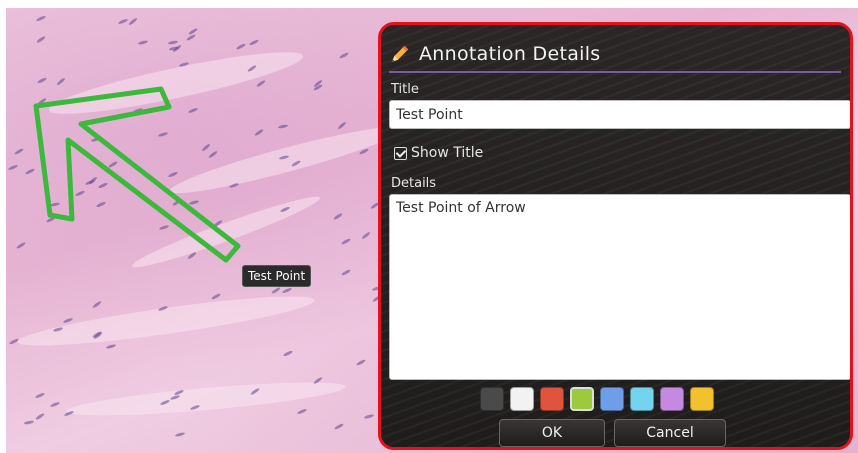 Image resolution: width=858 pixels, height=453 pixels. I want to click on cancel-button: Cancel, so click(670, 433).